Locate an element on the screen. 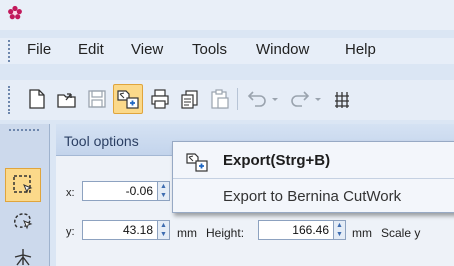  undo-icon is located at coordinates (262, 99).